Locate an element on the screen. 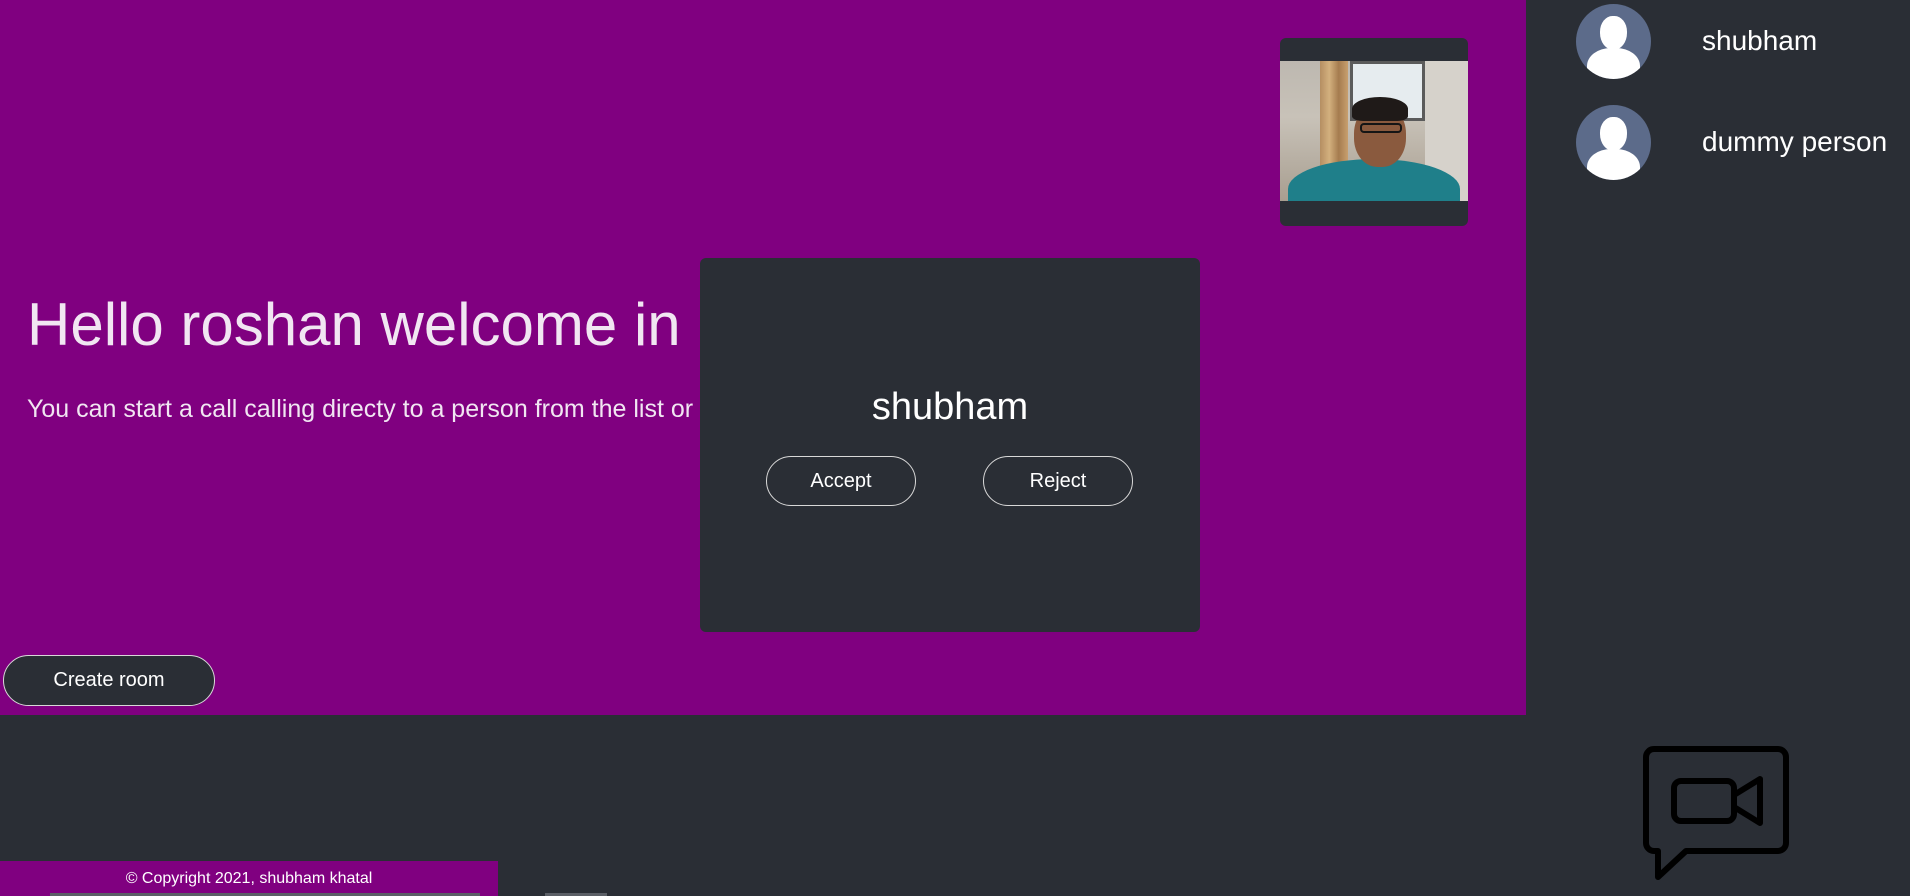 The image size is (1910, 896). user-list-item: dummy person is located at coordinates (1743, 142).